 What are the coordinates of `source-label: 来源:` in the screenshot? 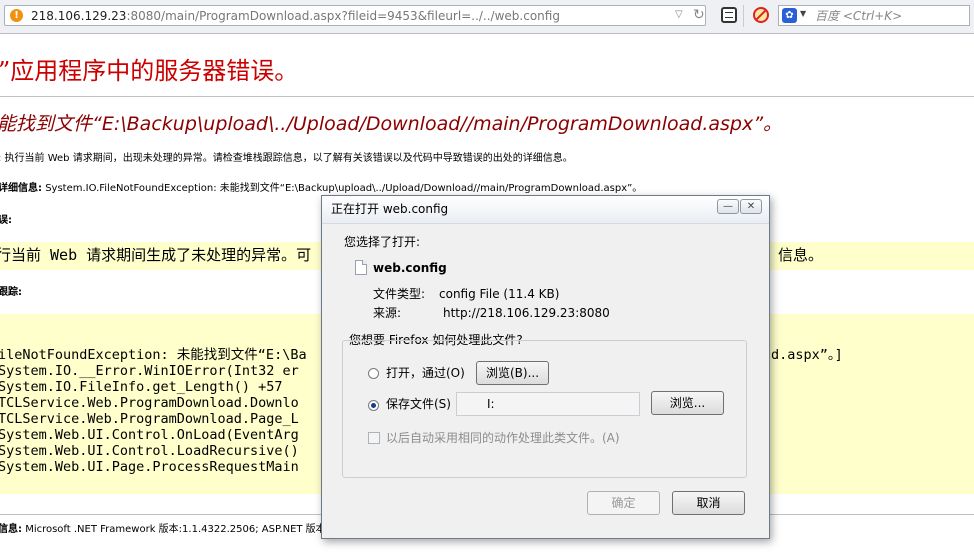 It's located at (387, 313).